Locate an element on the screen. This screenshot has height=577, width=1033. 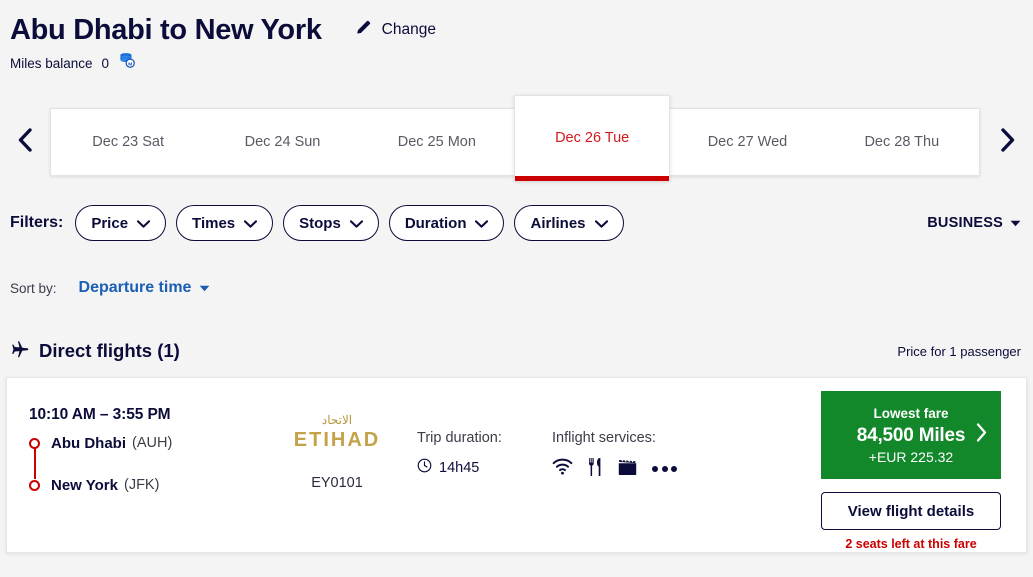
filter-airlines-label: Airlines is located at coordinates (558, 223).